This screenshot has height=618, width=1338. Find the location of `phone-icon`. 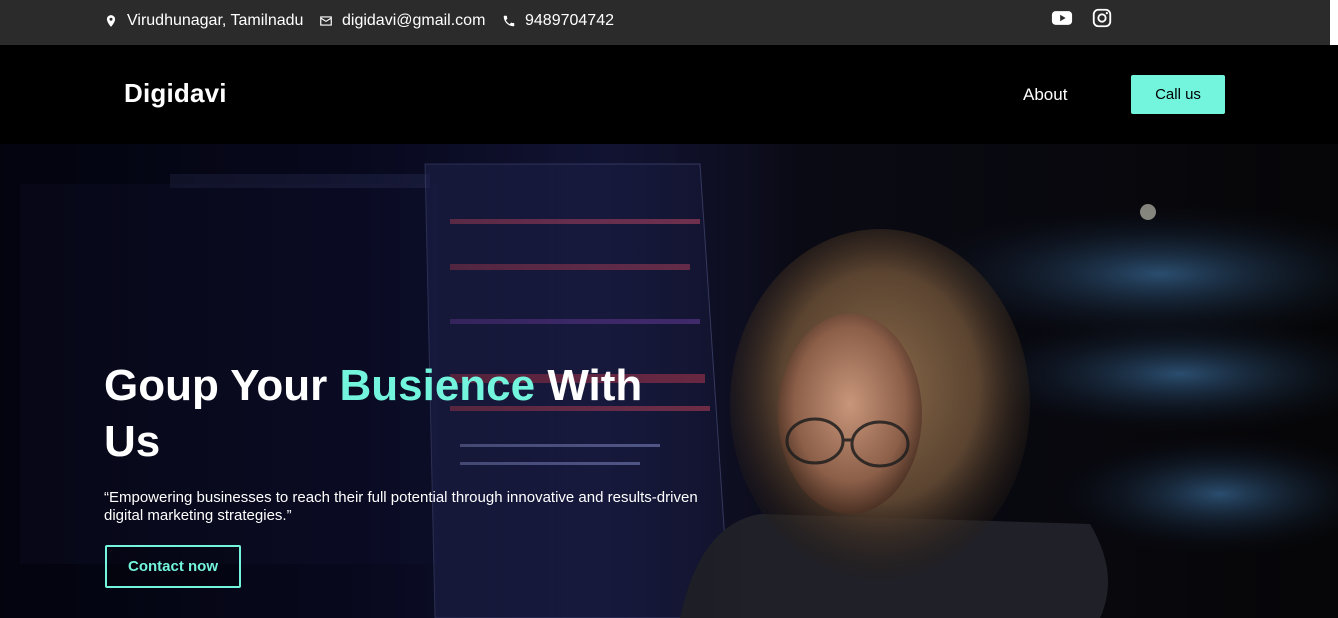

phone-icon is located at coordinates (509, 20).